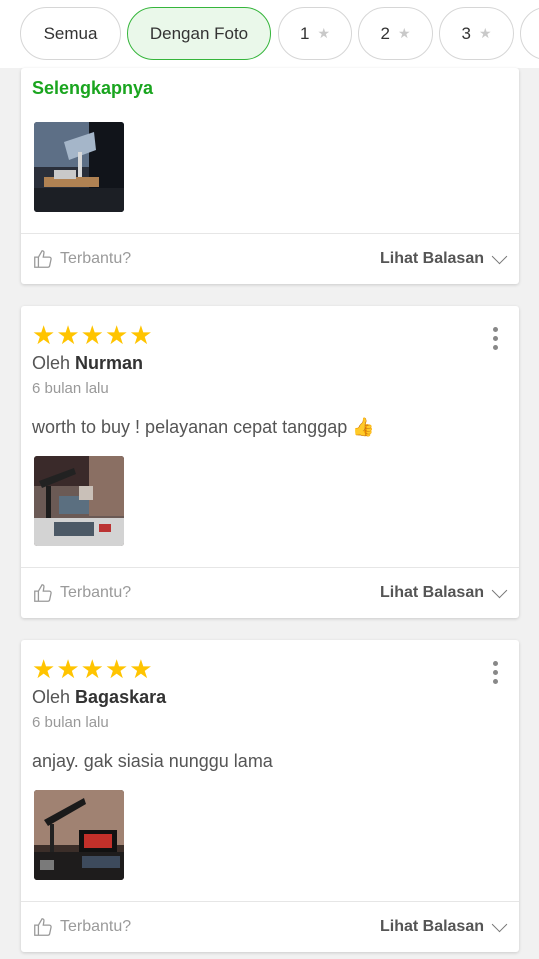  I want to click on review-text-body: anjay. gak siasia nunggu lama, so click(152, 761).